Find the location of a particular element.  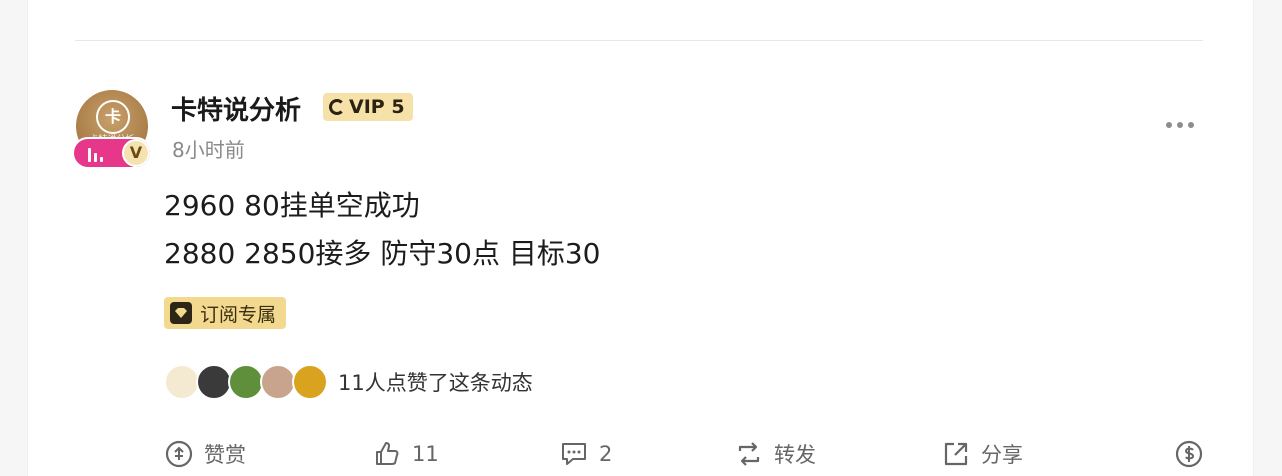

post-line-2: 2880 2850接多 防守30点 目标30 is located at coordinates (382, 253).